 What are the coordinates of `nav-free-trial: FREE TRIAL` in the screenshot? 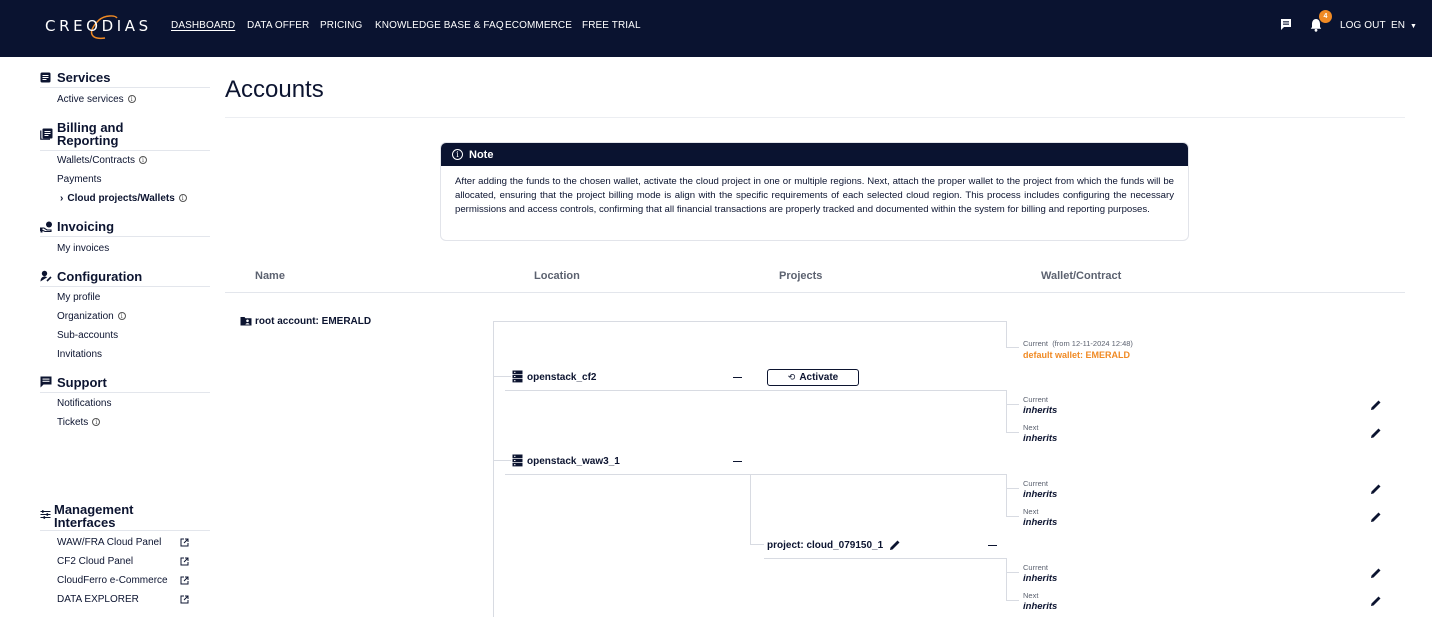 It's located at (611, 25).